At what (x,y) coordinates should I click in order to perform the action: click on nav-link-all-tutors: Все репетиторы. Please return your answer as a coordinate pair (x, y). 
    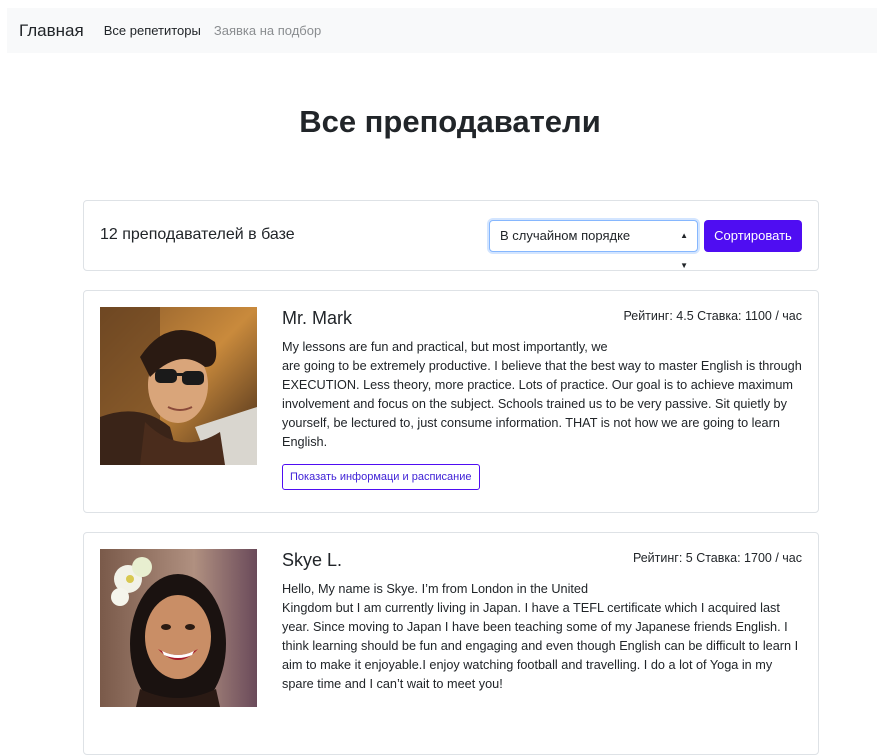
    Looking at the image, I should click on (152, 30).